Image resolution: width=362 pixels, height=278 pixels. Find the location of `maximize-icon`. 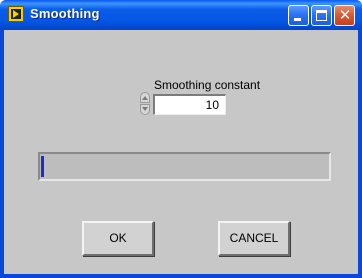

maximize-icon is located at coordinates (321, 15).